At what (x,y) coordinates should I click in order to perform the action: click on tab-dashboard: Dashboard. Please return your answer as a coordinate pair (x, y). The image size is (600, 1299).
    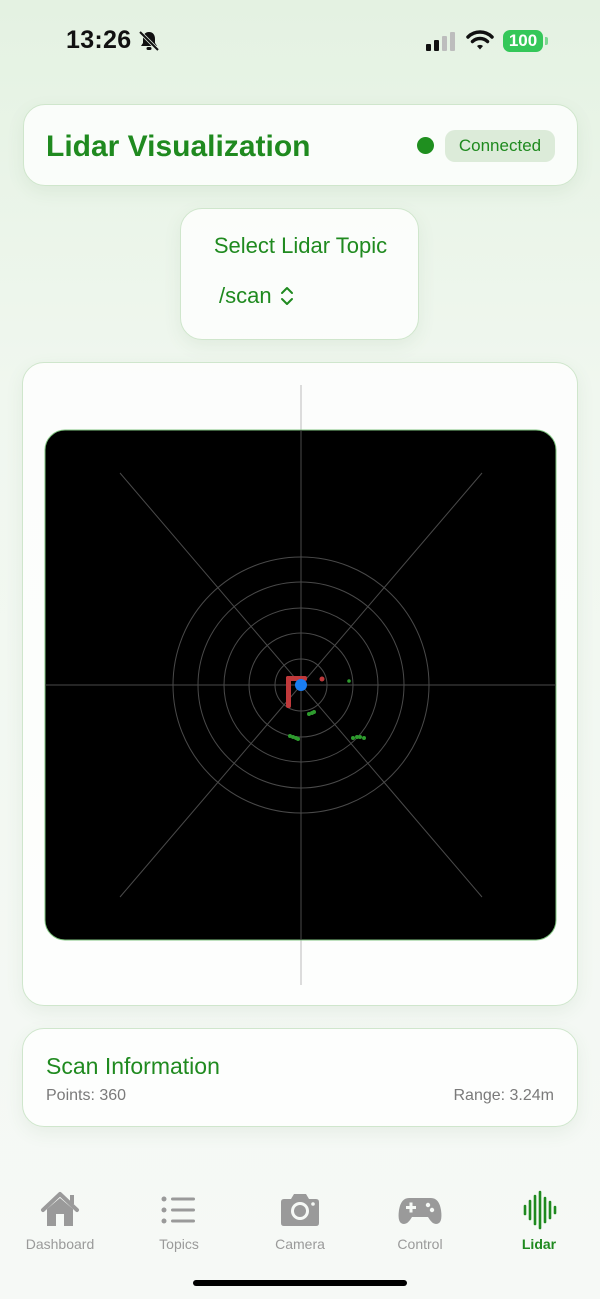
    Looking at the image, I should click on (60, 1221).